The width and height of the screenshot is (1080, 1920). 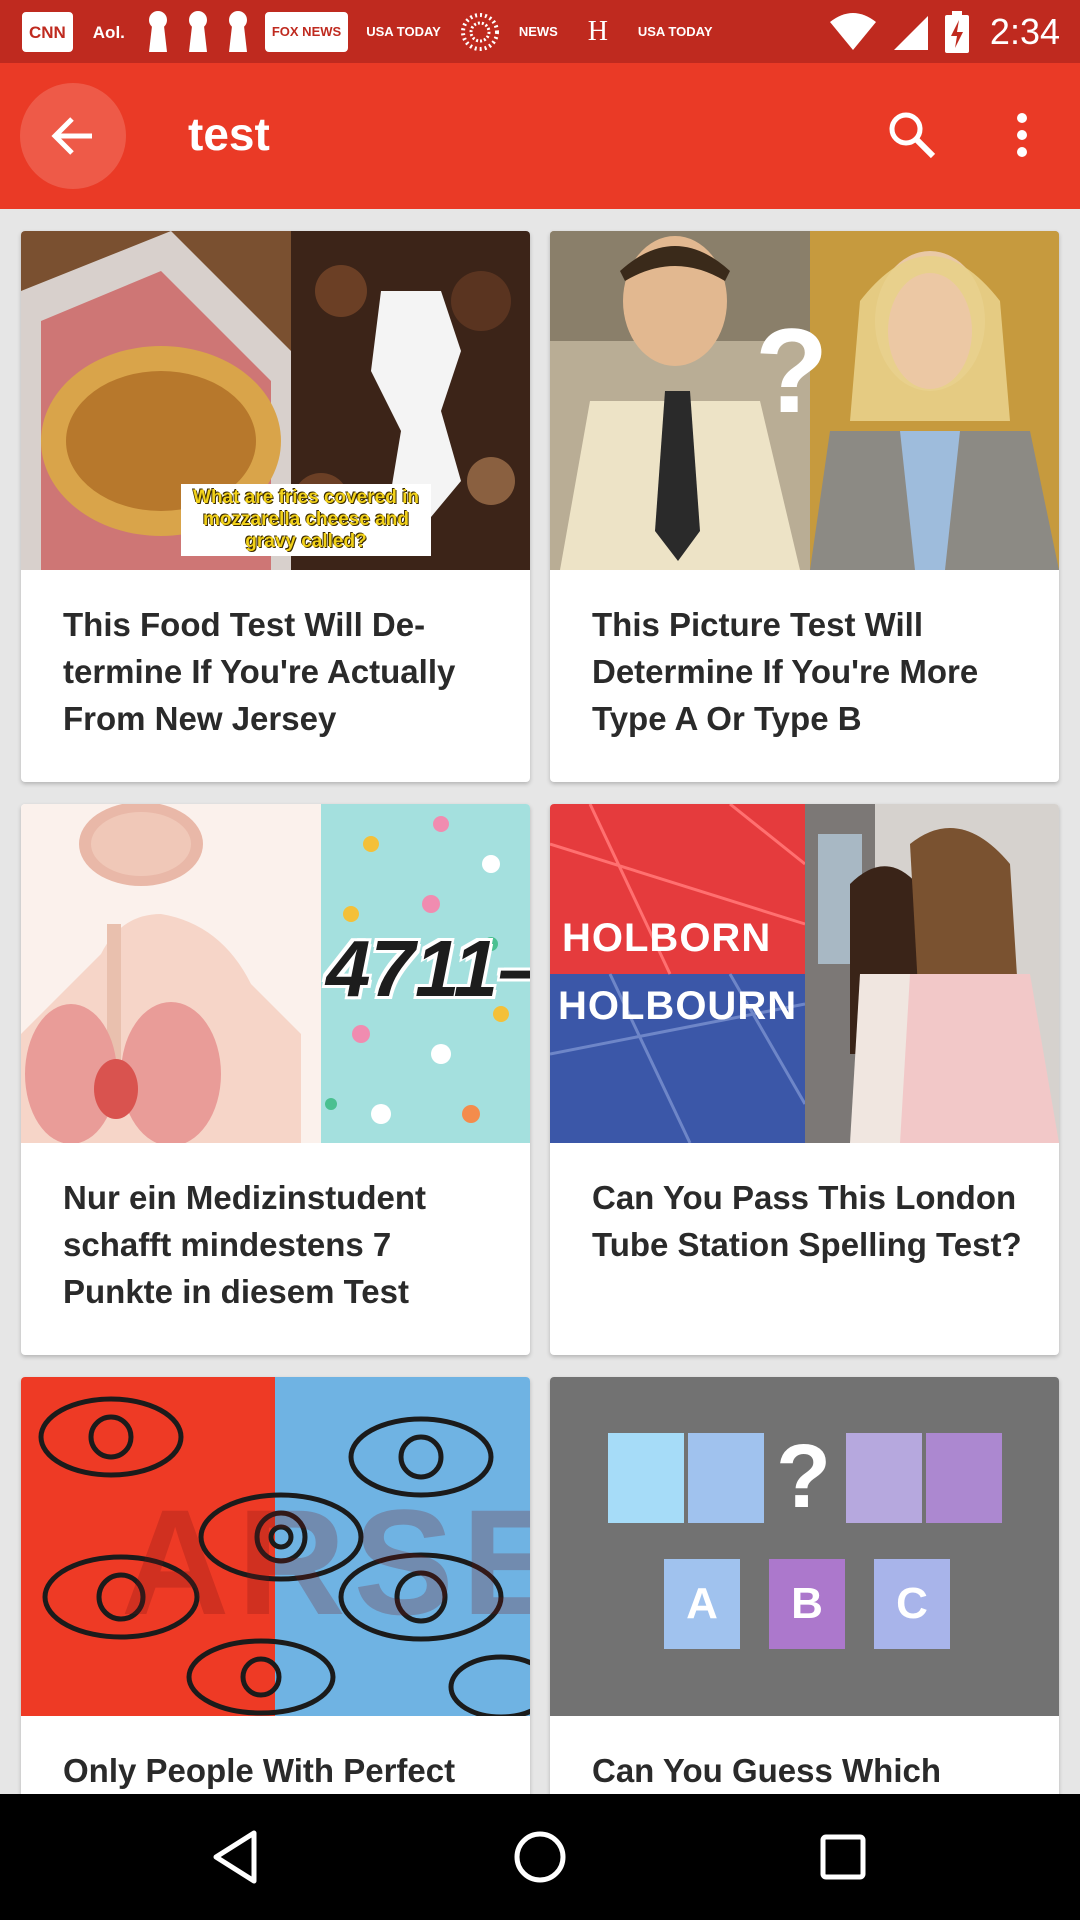 What do you see at coordinates (1024, 31) in the screenshot?
I see `clock: 2:34` at bounding box center [1024, 31].